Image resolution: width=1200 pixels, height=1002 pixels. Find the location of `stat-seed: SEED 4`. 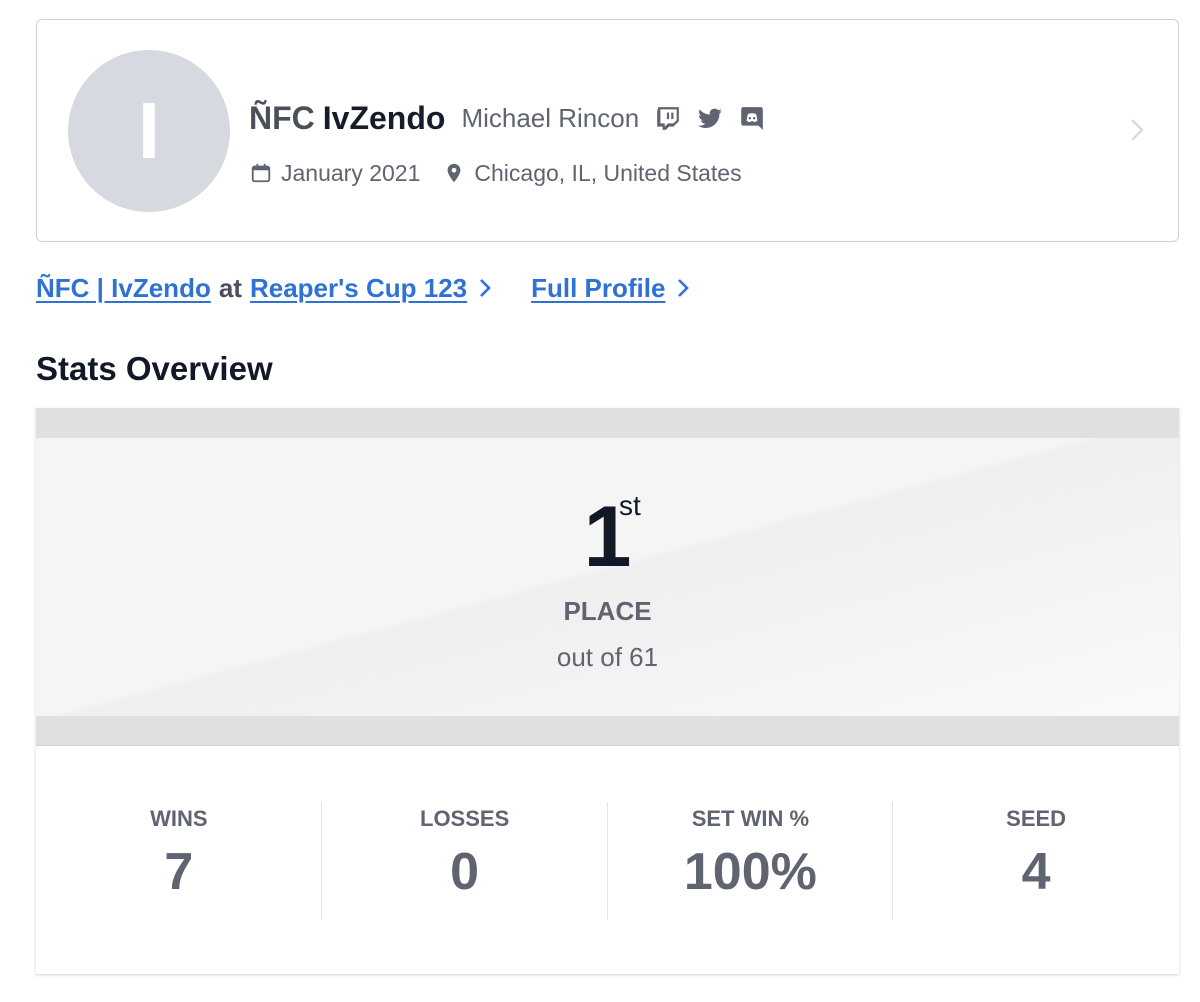

stat-seed: SEED 4 is located at coordinates (1036, 860).